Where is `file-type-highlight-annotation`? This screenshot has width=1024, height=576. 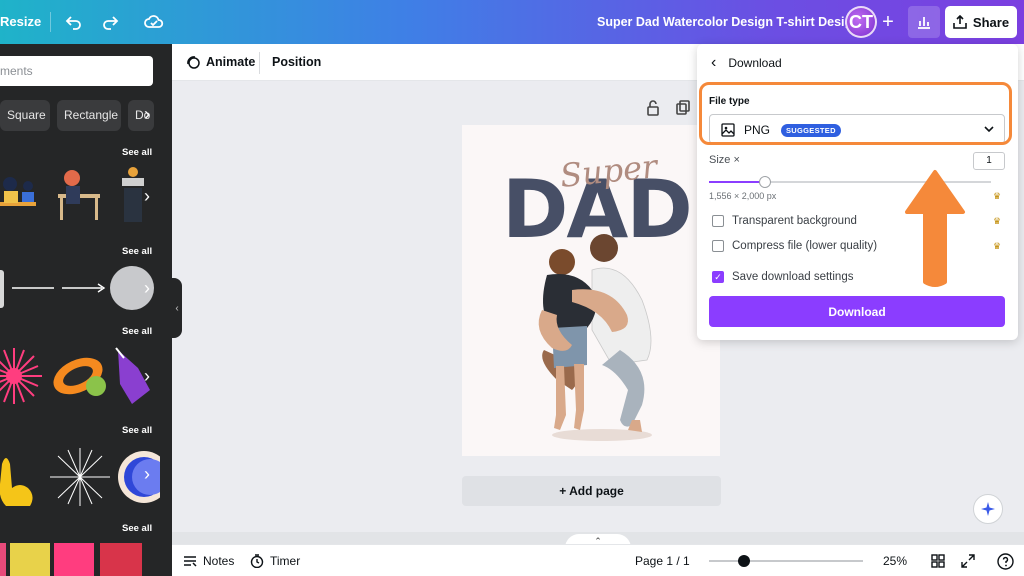 file-type-highlight-annotation is located at coordinates (855, 113).